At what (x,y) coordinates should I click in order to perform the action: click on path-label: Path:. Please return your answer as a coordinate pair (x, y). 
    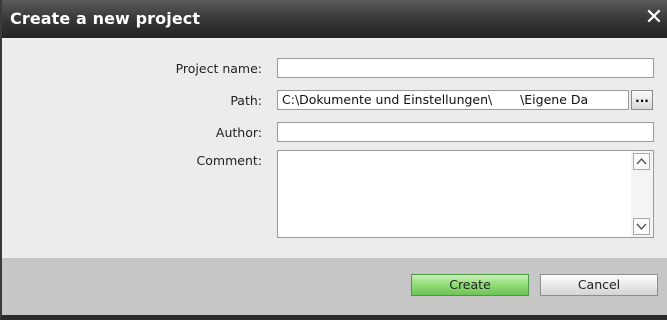
    Looking at the image, I should click on (246, 100).